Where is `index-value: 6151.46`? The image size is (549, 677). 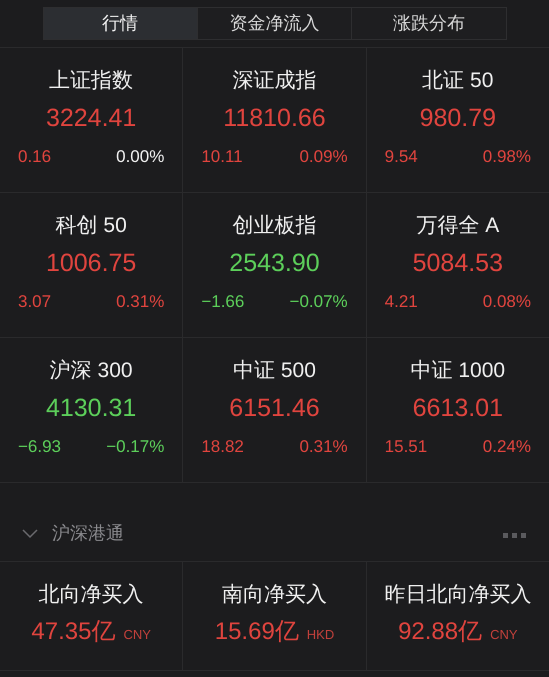
index-value: 6151.46 is located at coordinates (274, 408).